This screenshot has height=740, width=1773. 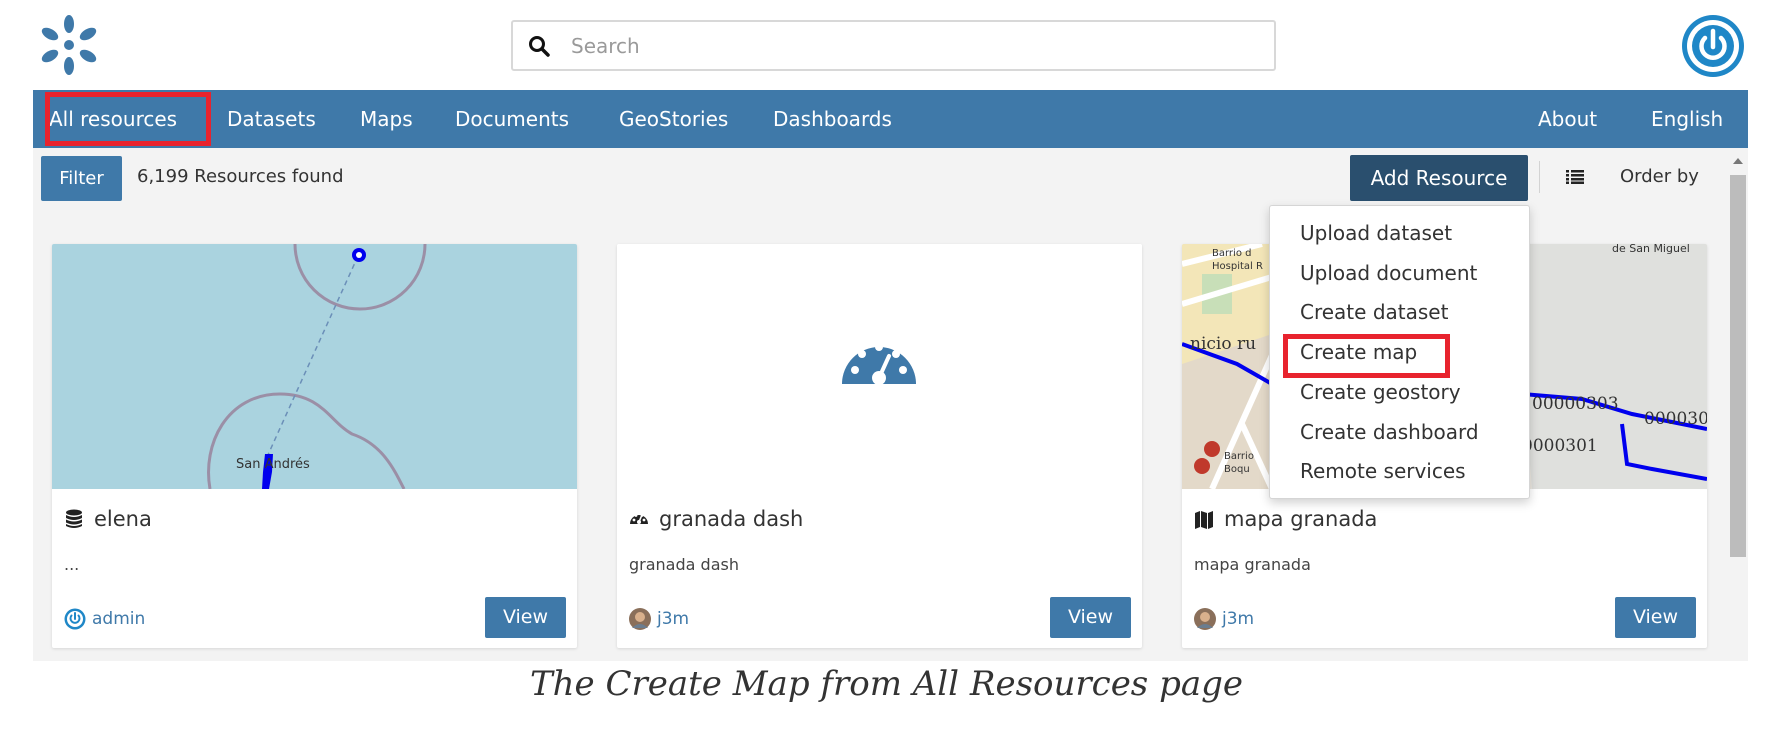 What do you see at coordinates (1239, 456) in the screenshot?
I see `map-label: Barrio` at bounding box center [1239, 456].